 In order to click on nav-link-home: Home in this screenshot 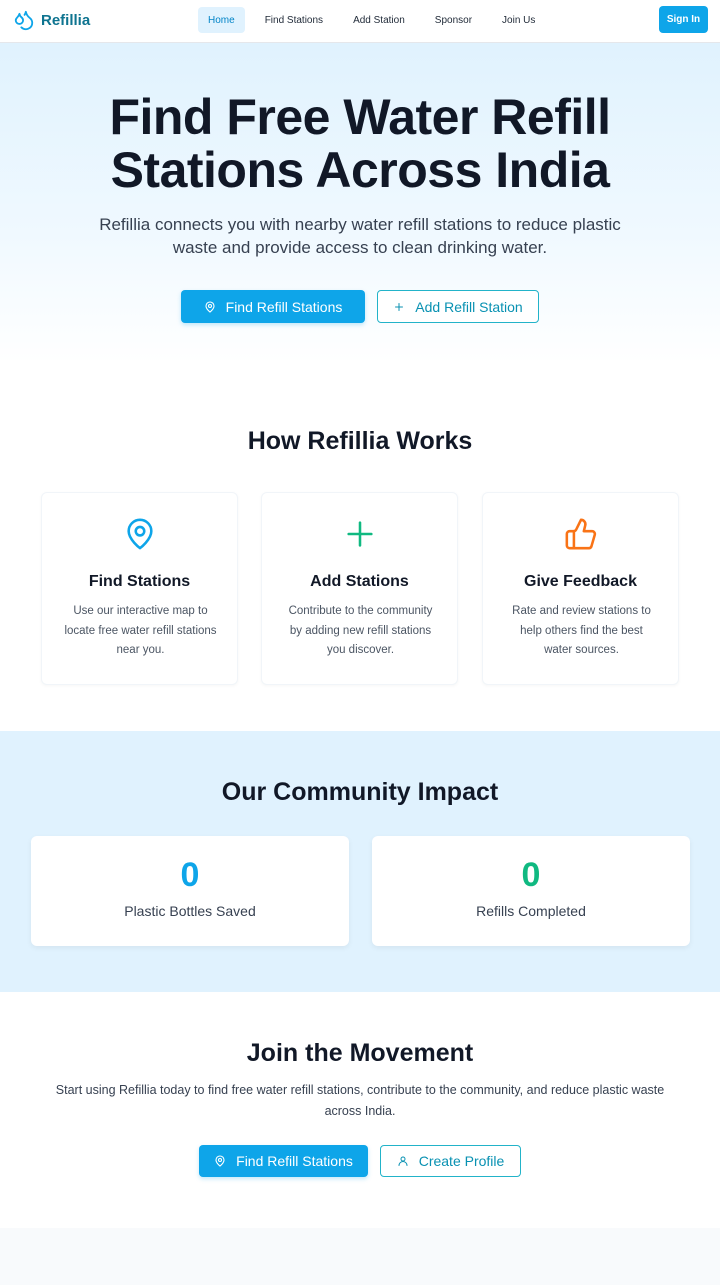, I will do `click(221, 20)`.